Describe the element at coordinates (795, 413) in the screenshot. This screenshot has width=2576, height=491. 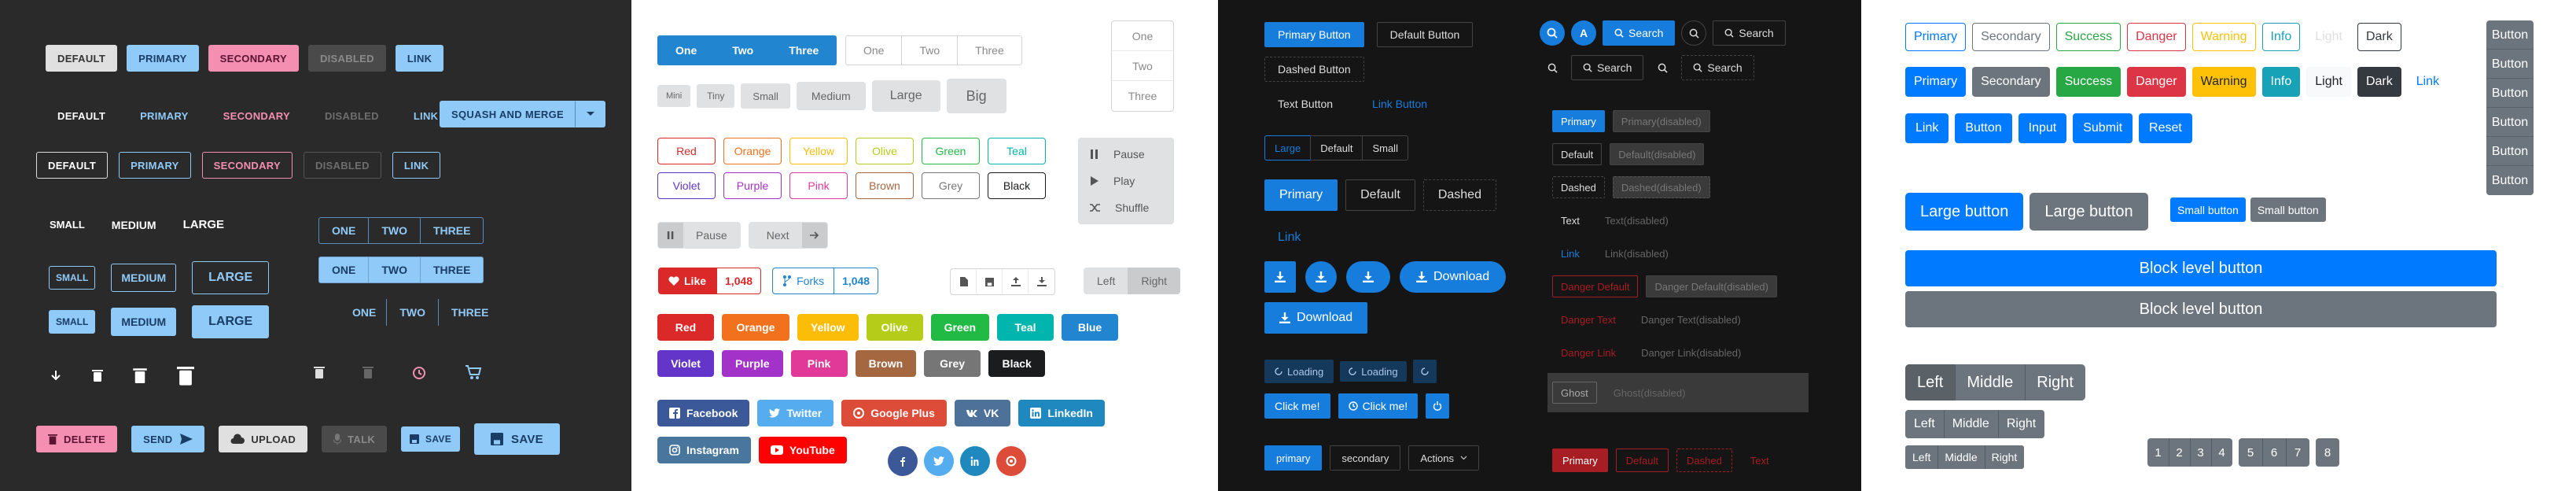
I see `twitter-button: Twitter` at that location.